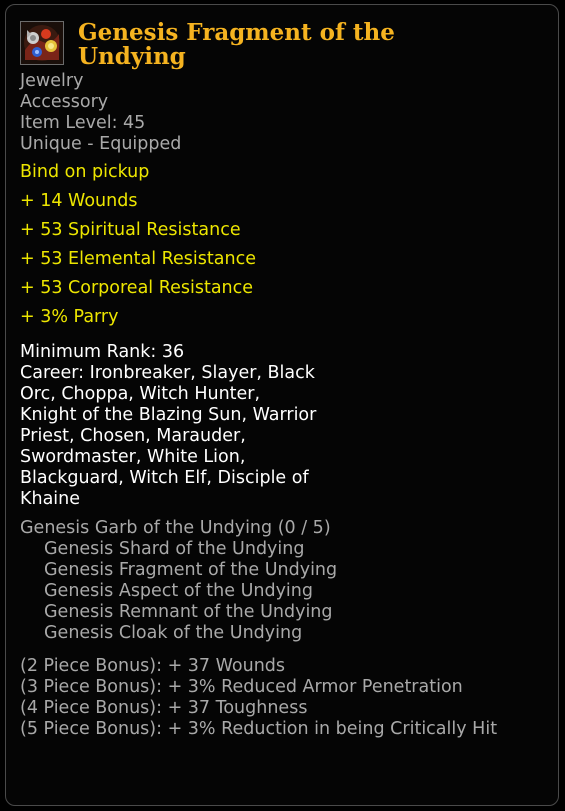 Image resolution: width=565 pixels, height=811 pixels. Describe the element at coordinates (85, 172) in the screenshot. I see `bind-status: Bind on pickup` at that location.